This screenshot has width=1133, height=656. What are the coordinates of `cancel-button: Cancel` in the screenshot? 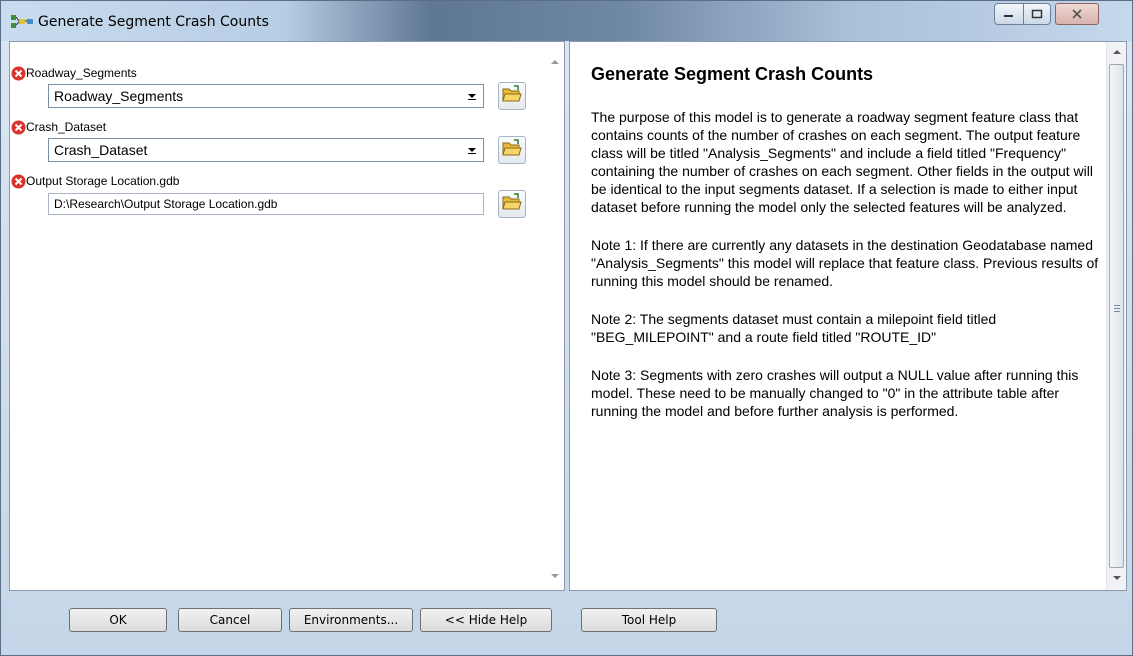 It's located at (230, 620).